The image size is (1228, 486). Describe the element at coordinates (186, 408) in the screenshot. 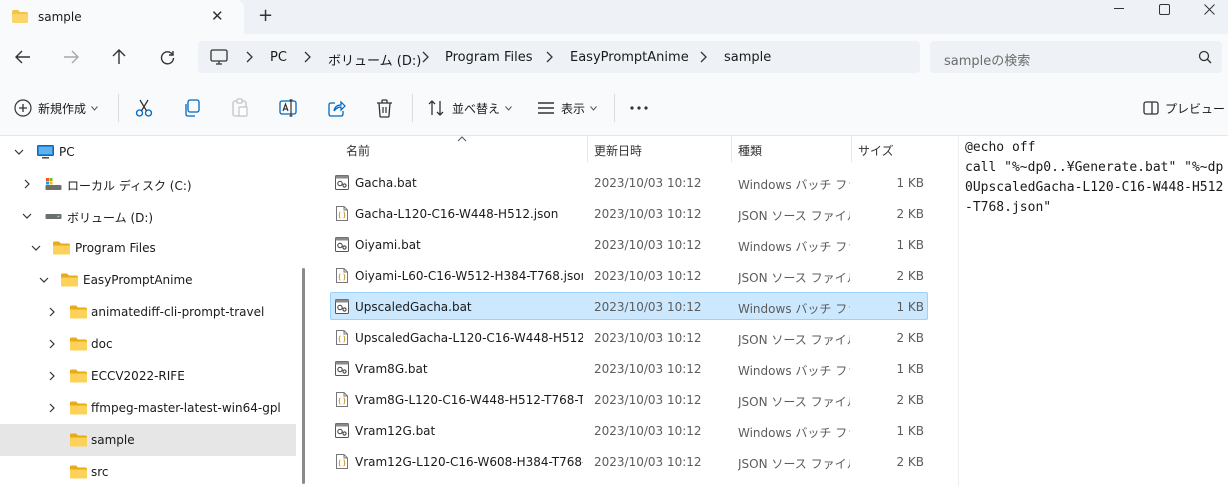

I see `tree-label: ffmpeg-master-latest-win64-gpl` at that location.